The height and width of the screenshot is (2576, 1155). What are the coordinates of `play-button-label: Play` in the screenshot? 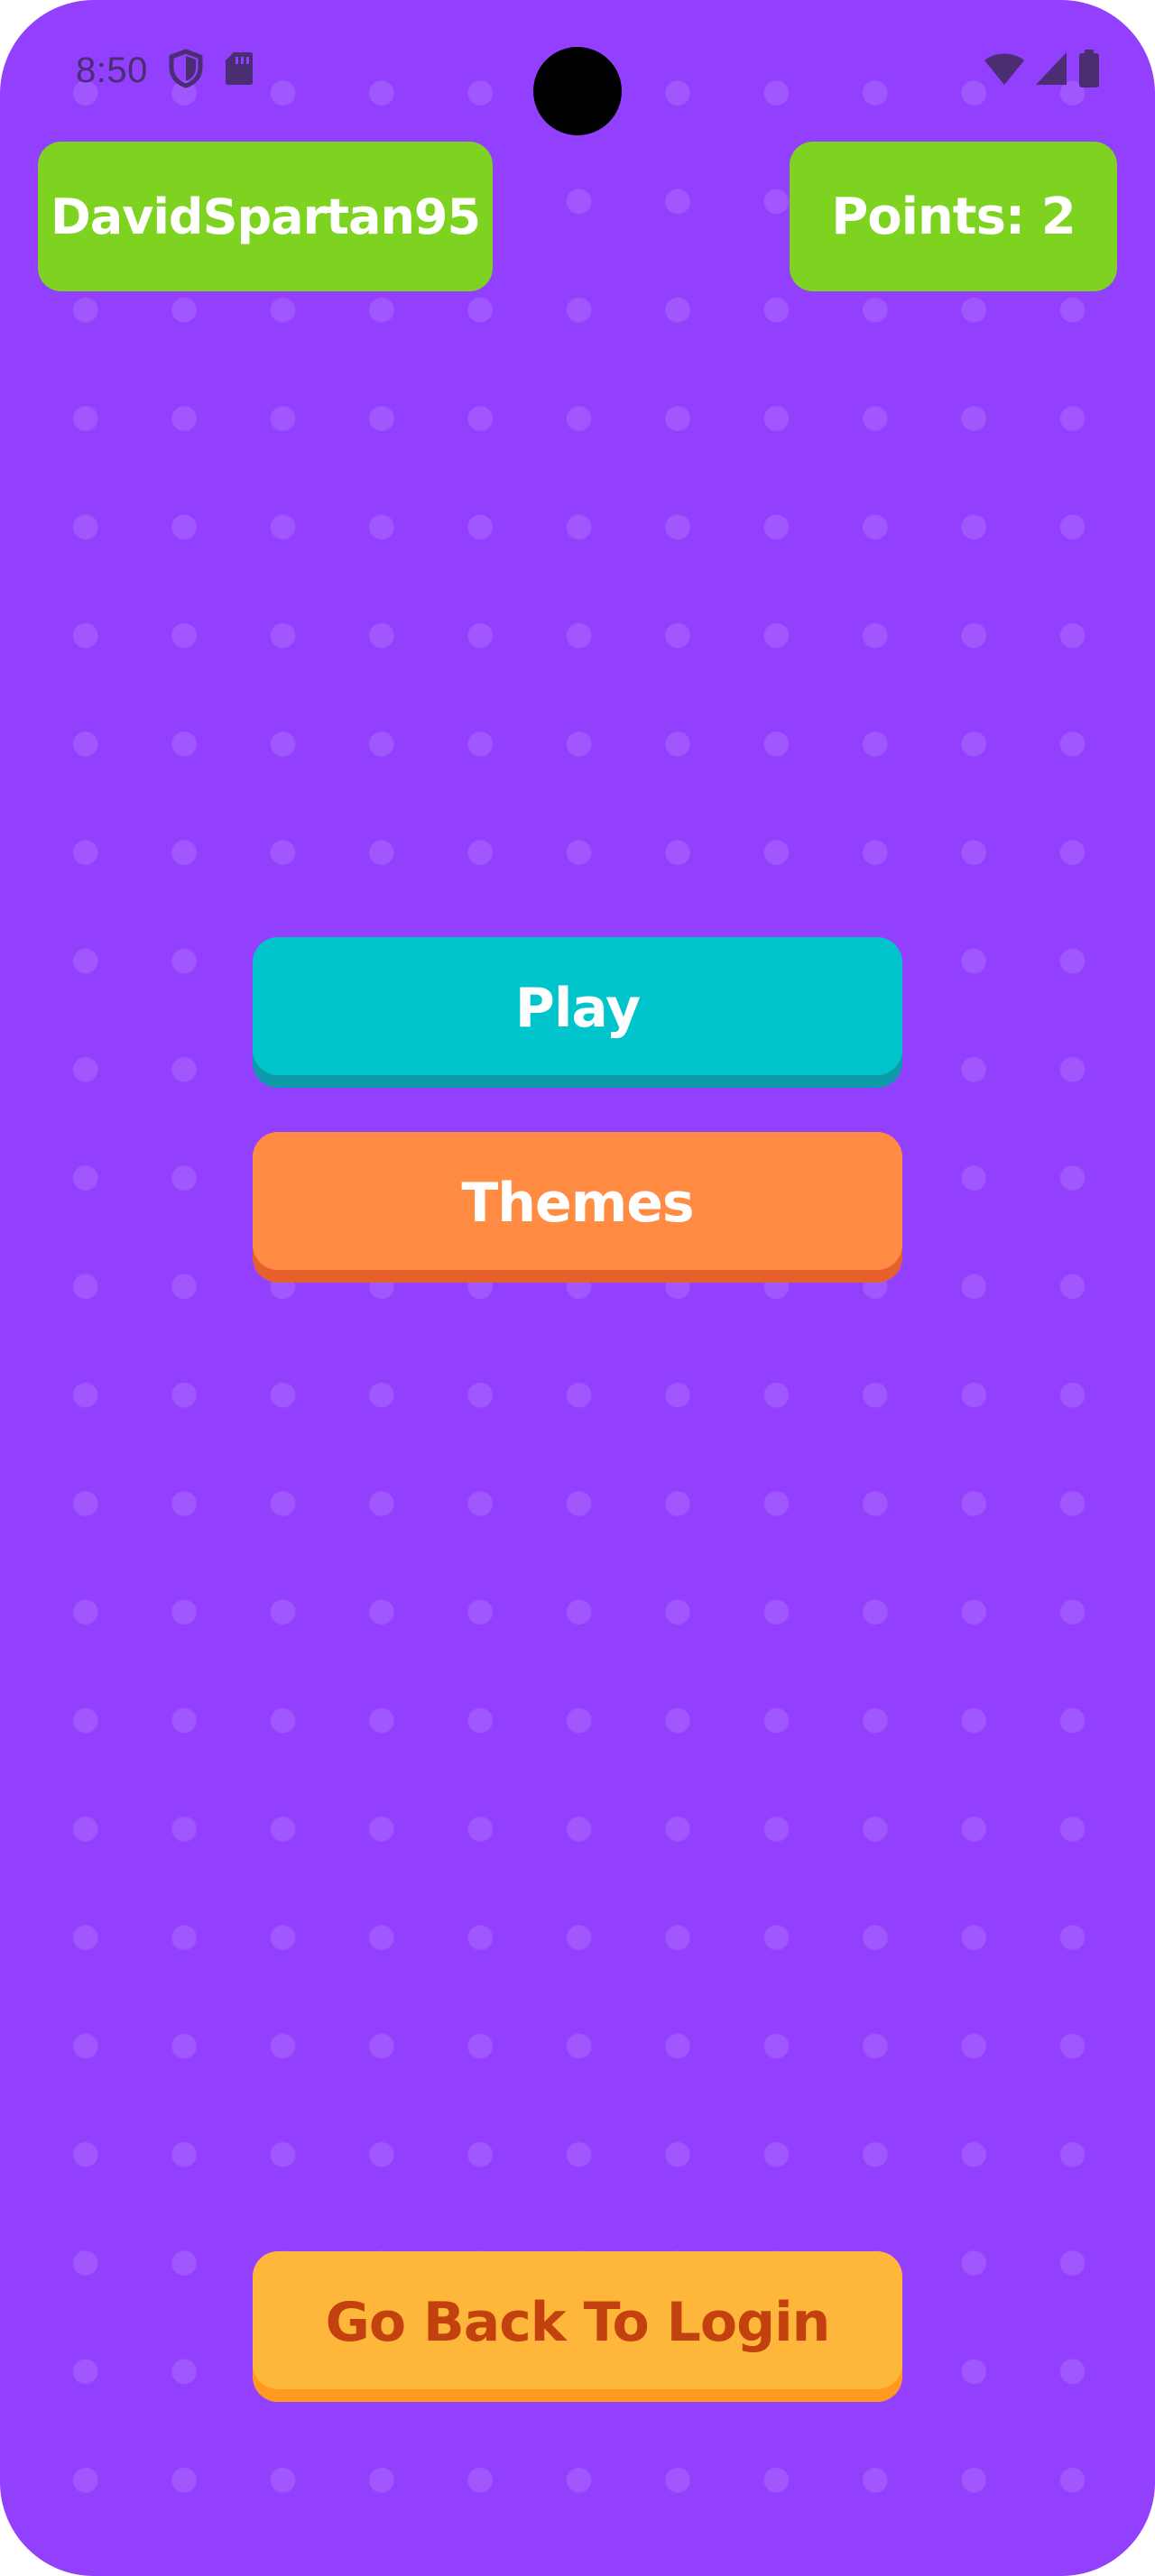 It's located at (577, 1008).